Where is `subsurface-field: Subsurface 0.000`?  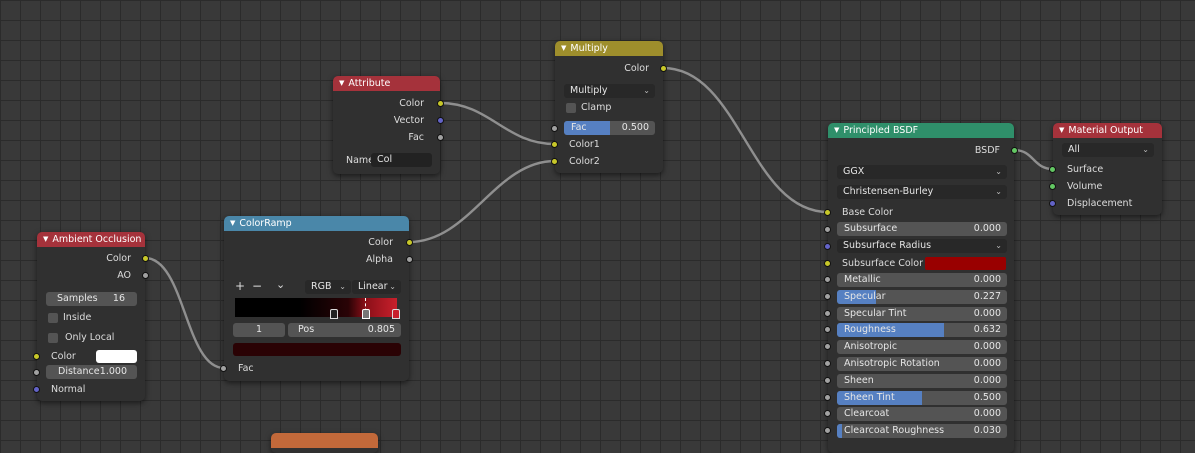
subsurface-field: Subsurface 0.000 is located at coordinates (922, 229).